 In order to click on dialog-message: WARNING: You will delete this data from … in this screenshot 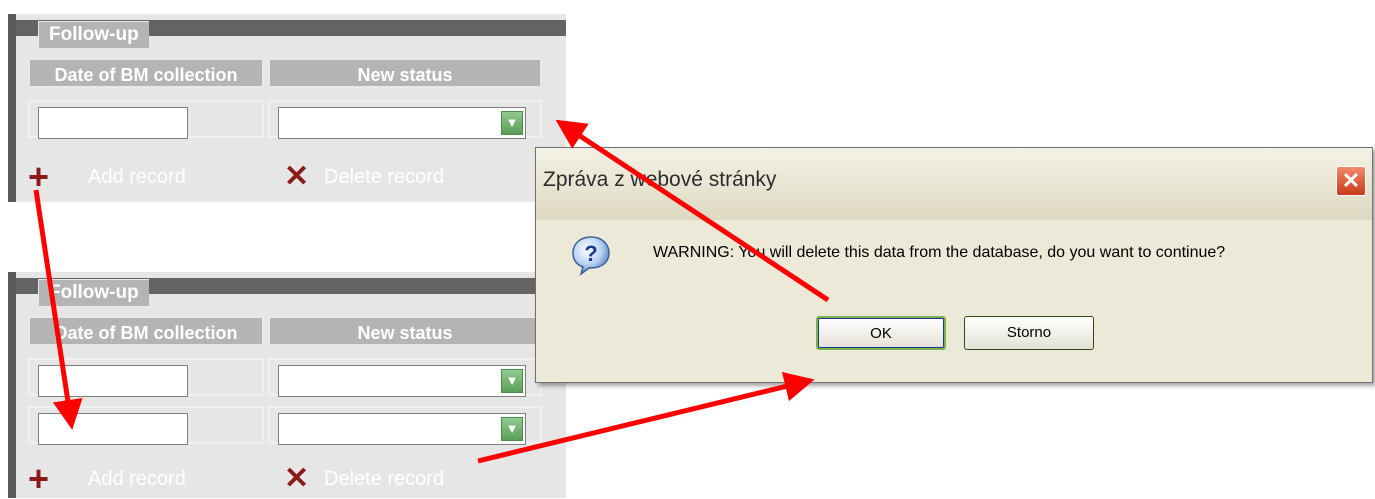, I will do `click(939, 252)`.